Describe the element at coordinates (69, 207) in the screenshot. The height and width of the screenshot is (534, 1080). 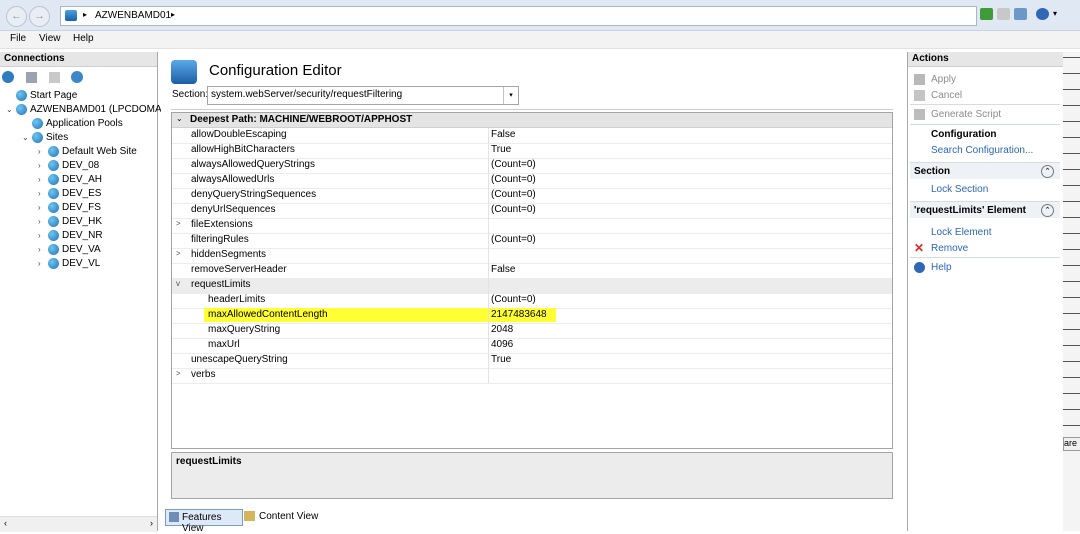
I see `tree-node: › DEV_FS` at that location.